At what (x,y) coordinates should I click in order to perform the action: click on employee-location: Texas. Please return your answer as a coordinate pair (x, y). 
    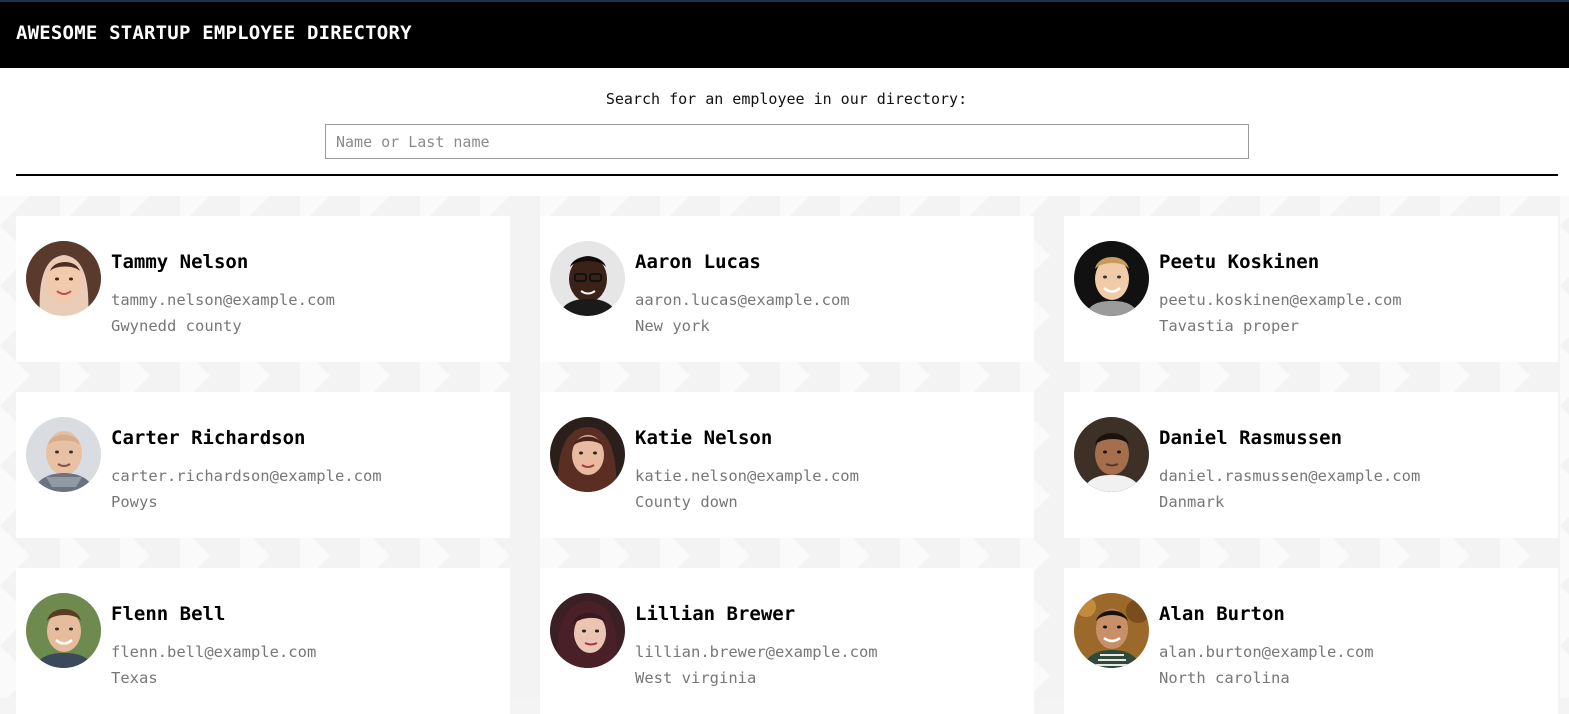
    Looking at the image, I should click on (134, 678).